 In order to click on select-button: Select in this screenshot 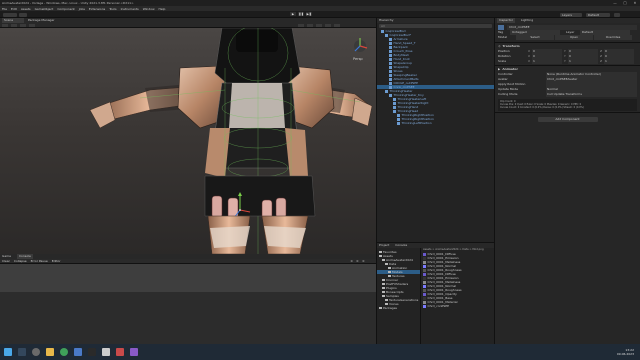, I will do `click(535, 37)`.